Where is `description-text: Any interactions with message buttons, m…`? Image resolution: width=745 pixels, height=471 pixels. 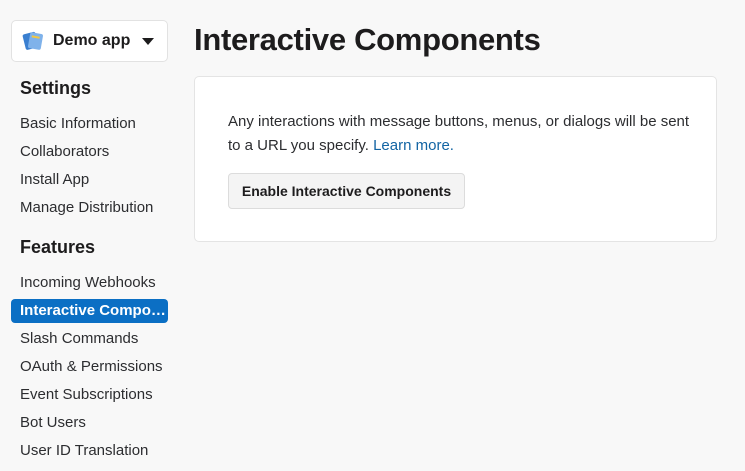
description-text: Any interactions with message buttons, m… is located at coordinates (459, 133).